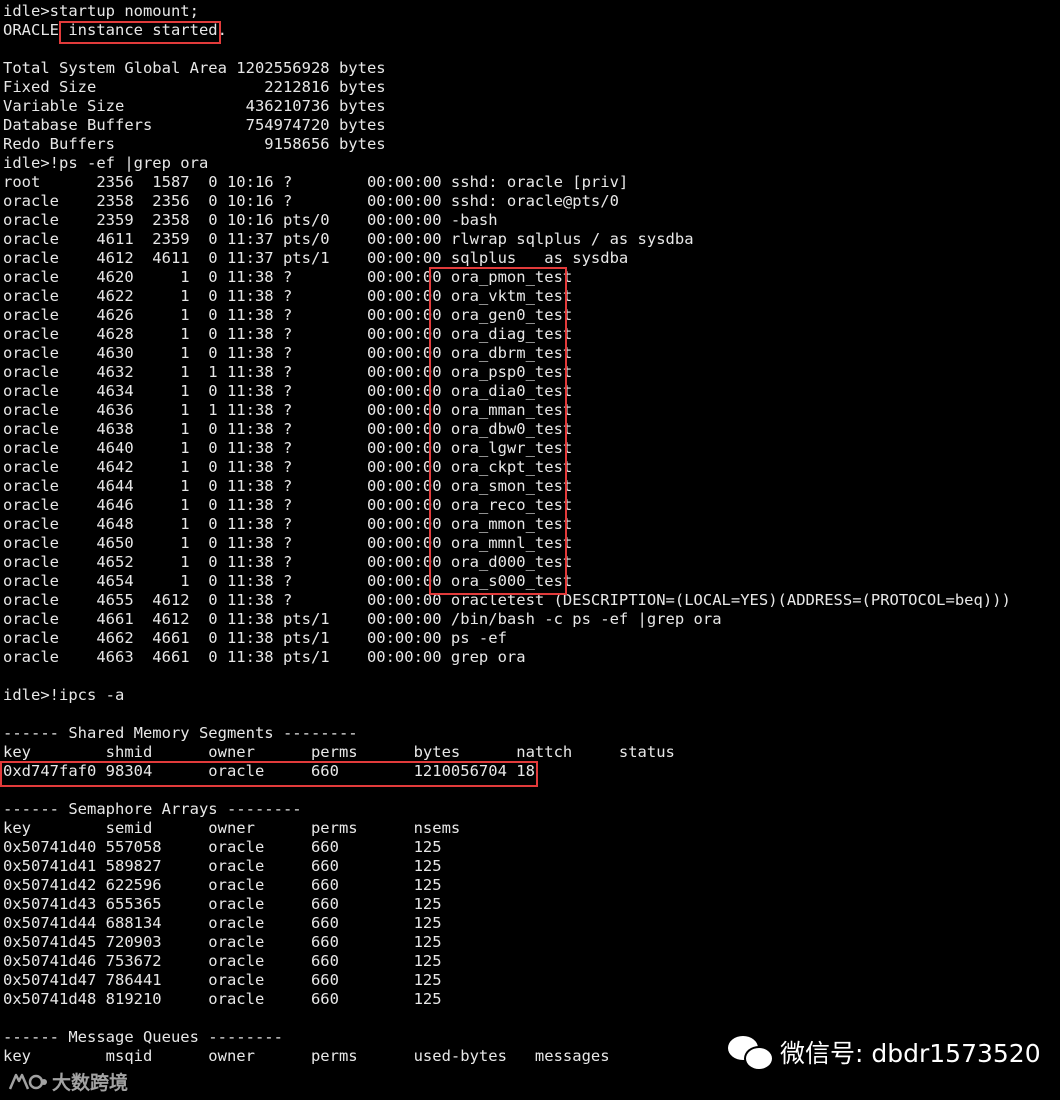  What do you see at coordinates (910, 1053) in the screenshot?
I see `wechat-id-text: 微信号: dbdr1573520` at bounding box center [910, 1053].